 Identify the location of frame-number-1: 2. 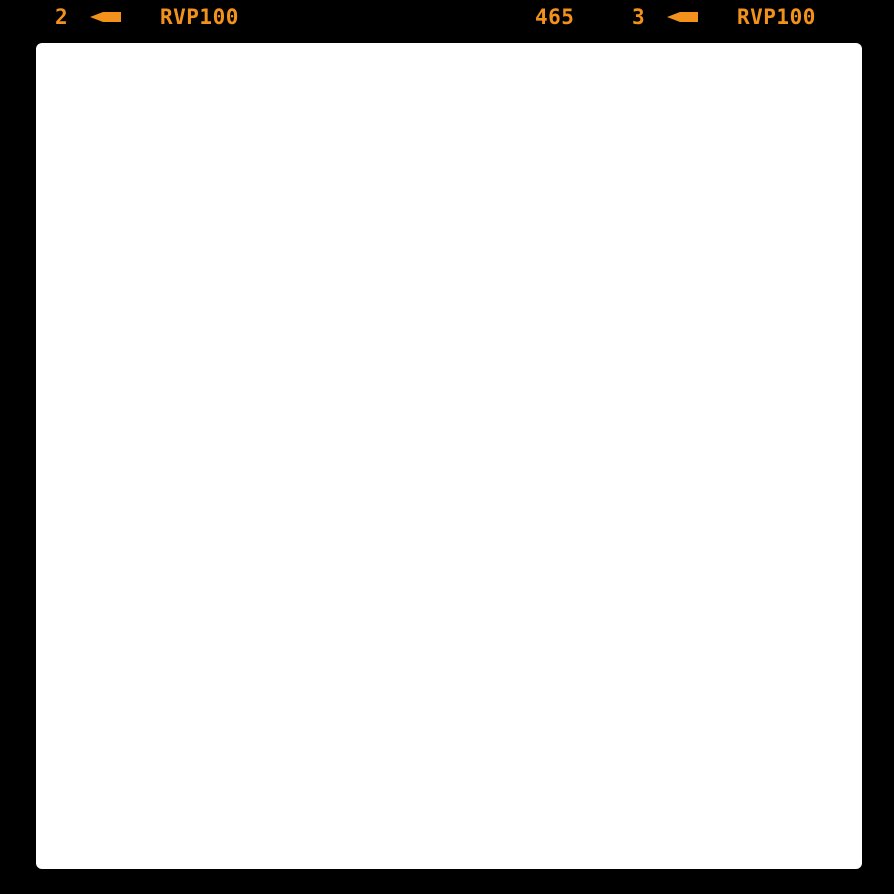
(62, 17).